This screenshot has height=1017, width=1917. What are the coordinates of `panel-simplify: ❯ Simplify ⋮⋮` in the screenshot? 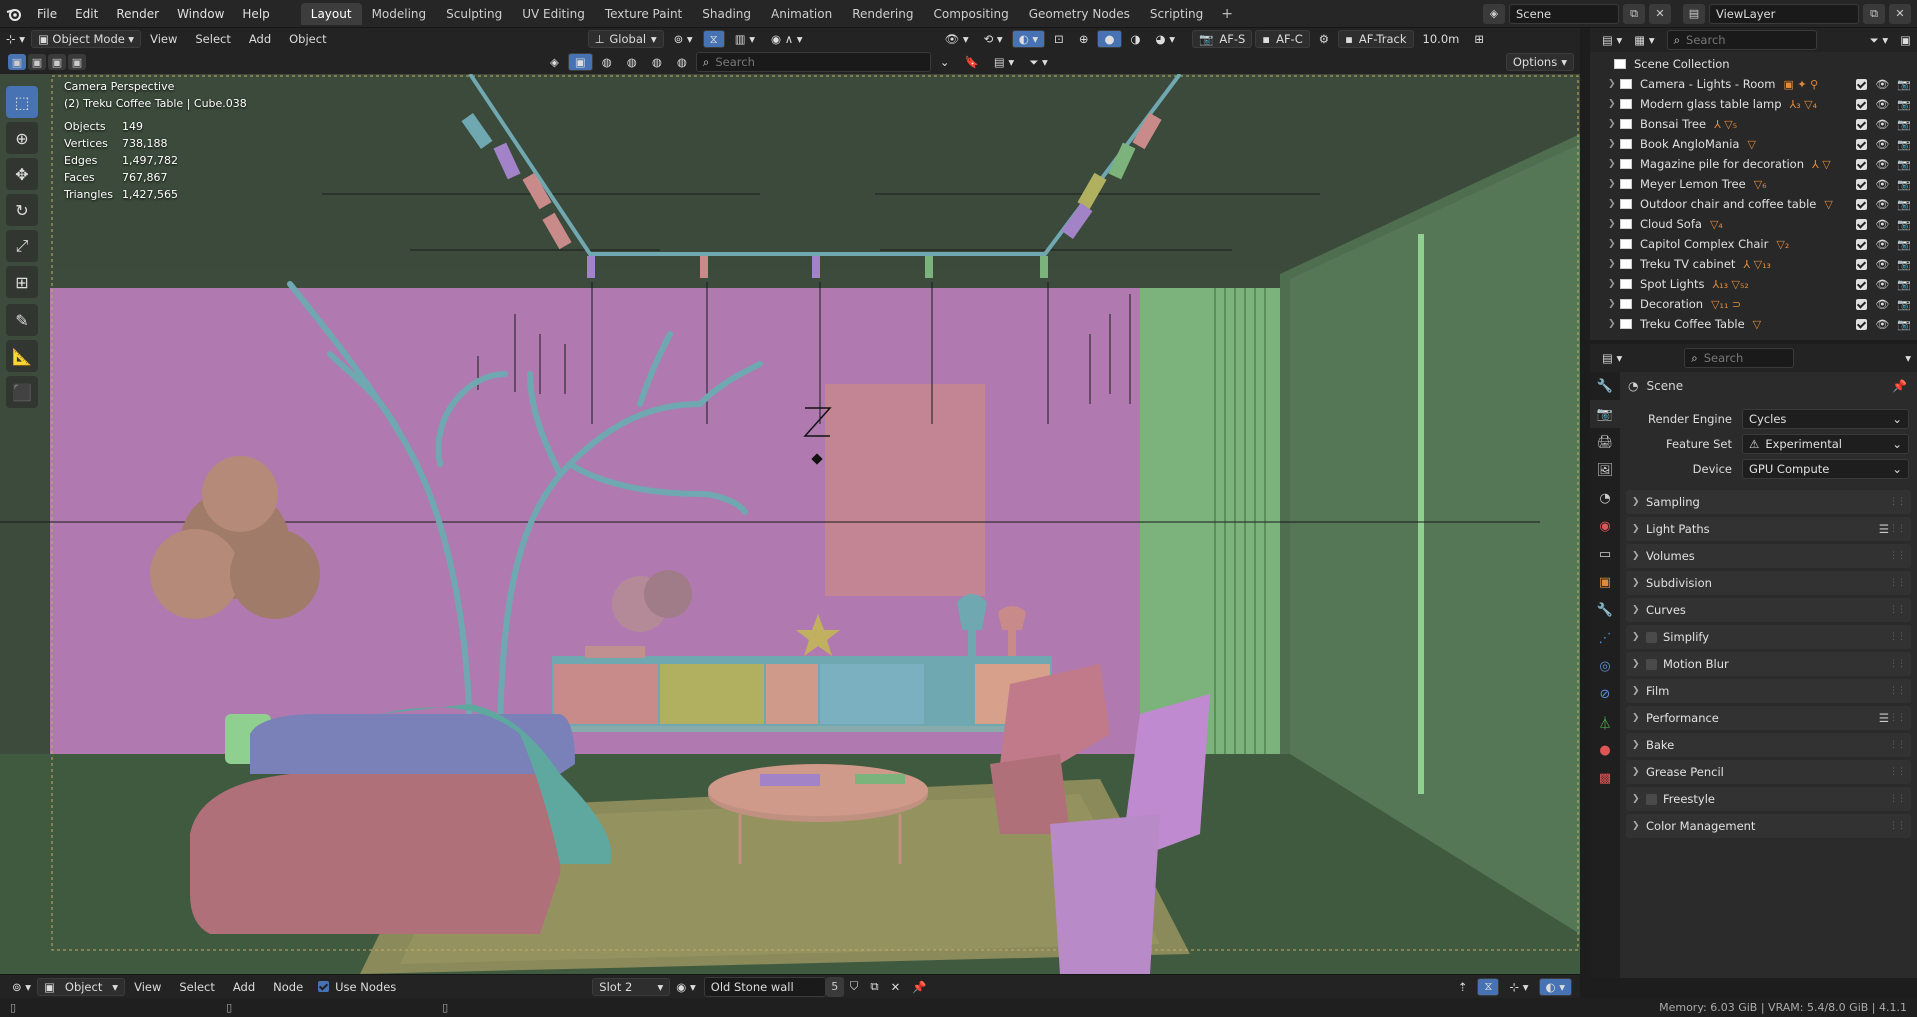 It's located at (1768, 637).